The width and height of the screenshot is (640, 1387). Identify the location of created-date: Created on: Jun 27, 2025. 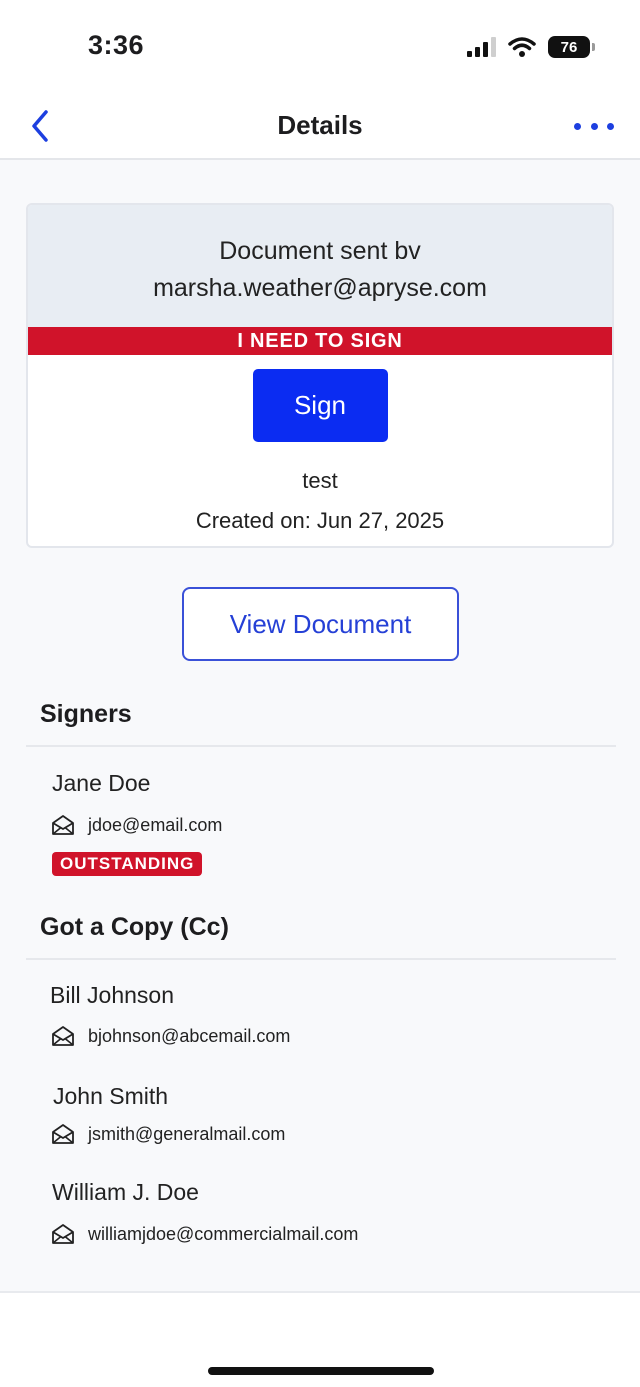
(320, 520).